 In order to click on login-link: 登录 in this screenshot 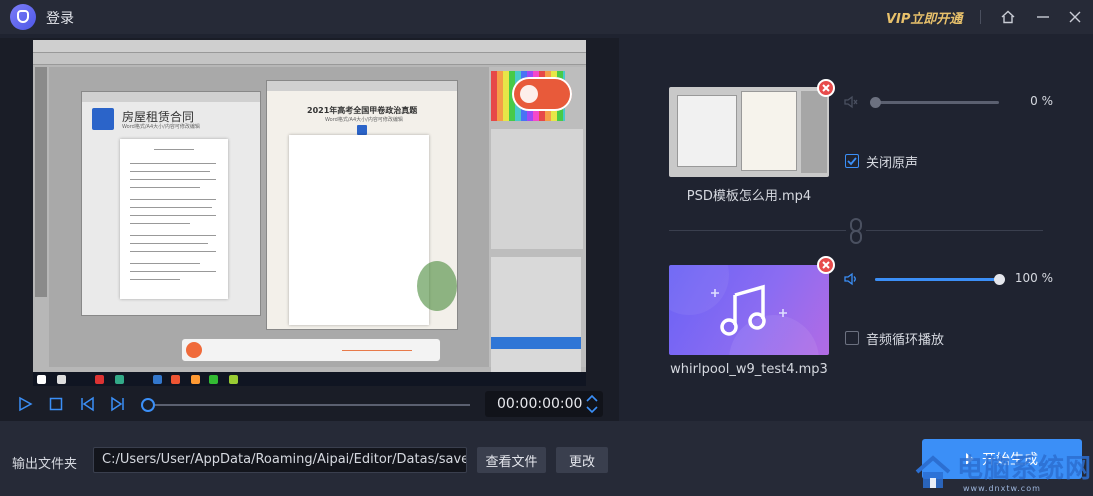, I will do `click(60, 18)`.